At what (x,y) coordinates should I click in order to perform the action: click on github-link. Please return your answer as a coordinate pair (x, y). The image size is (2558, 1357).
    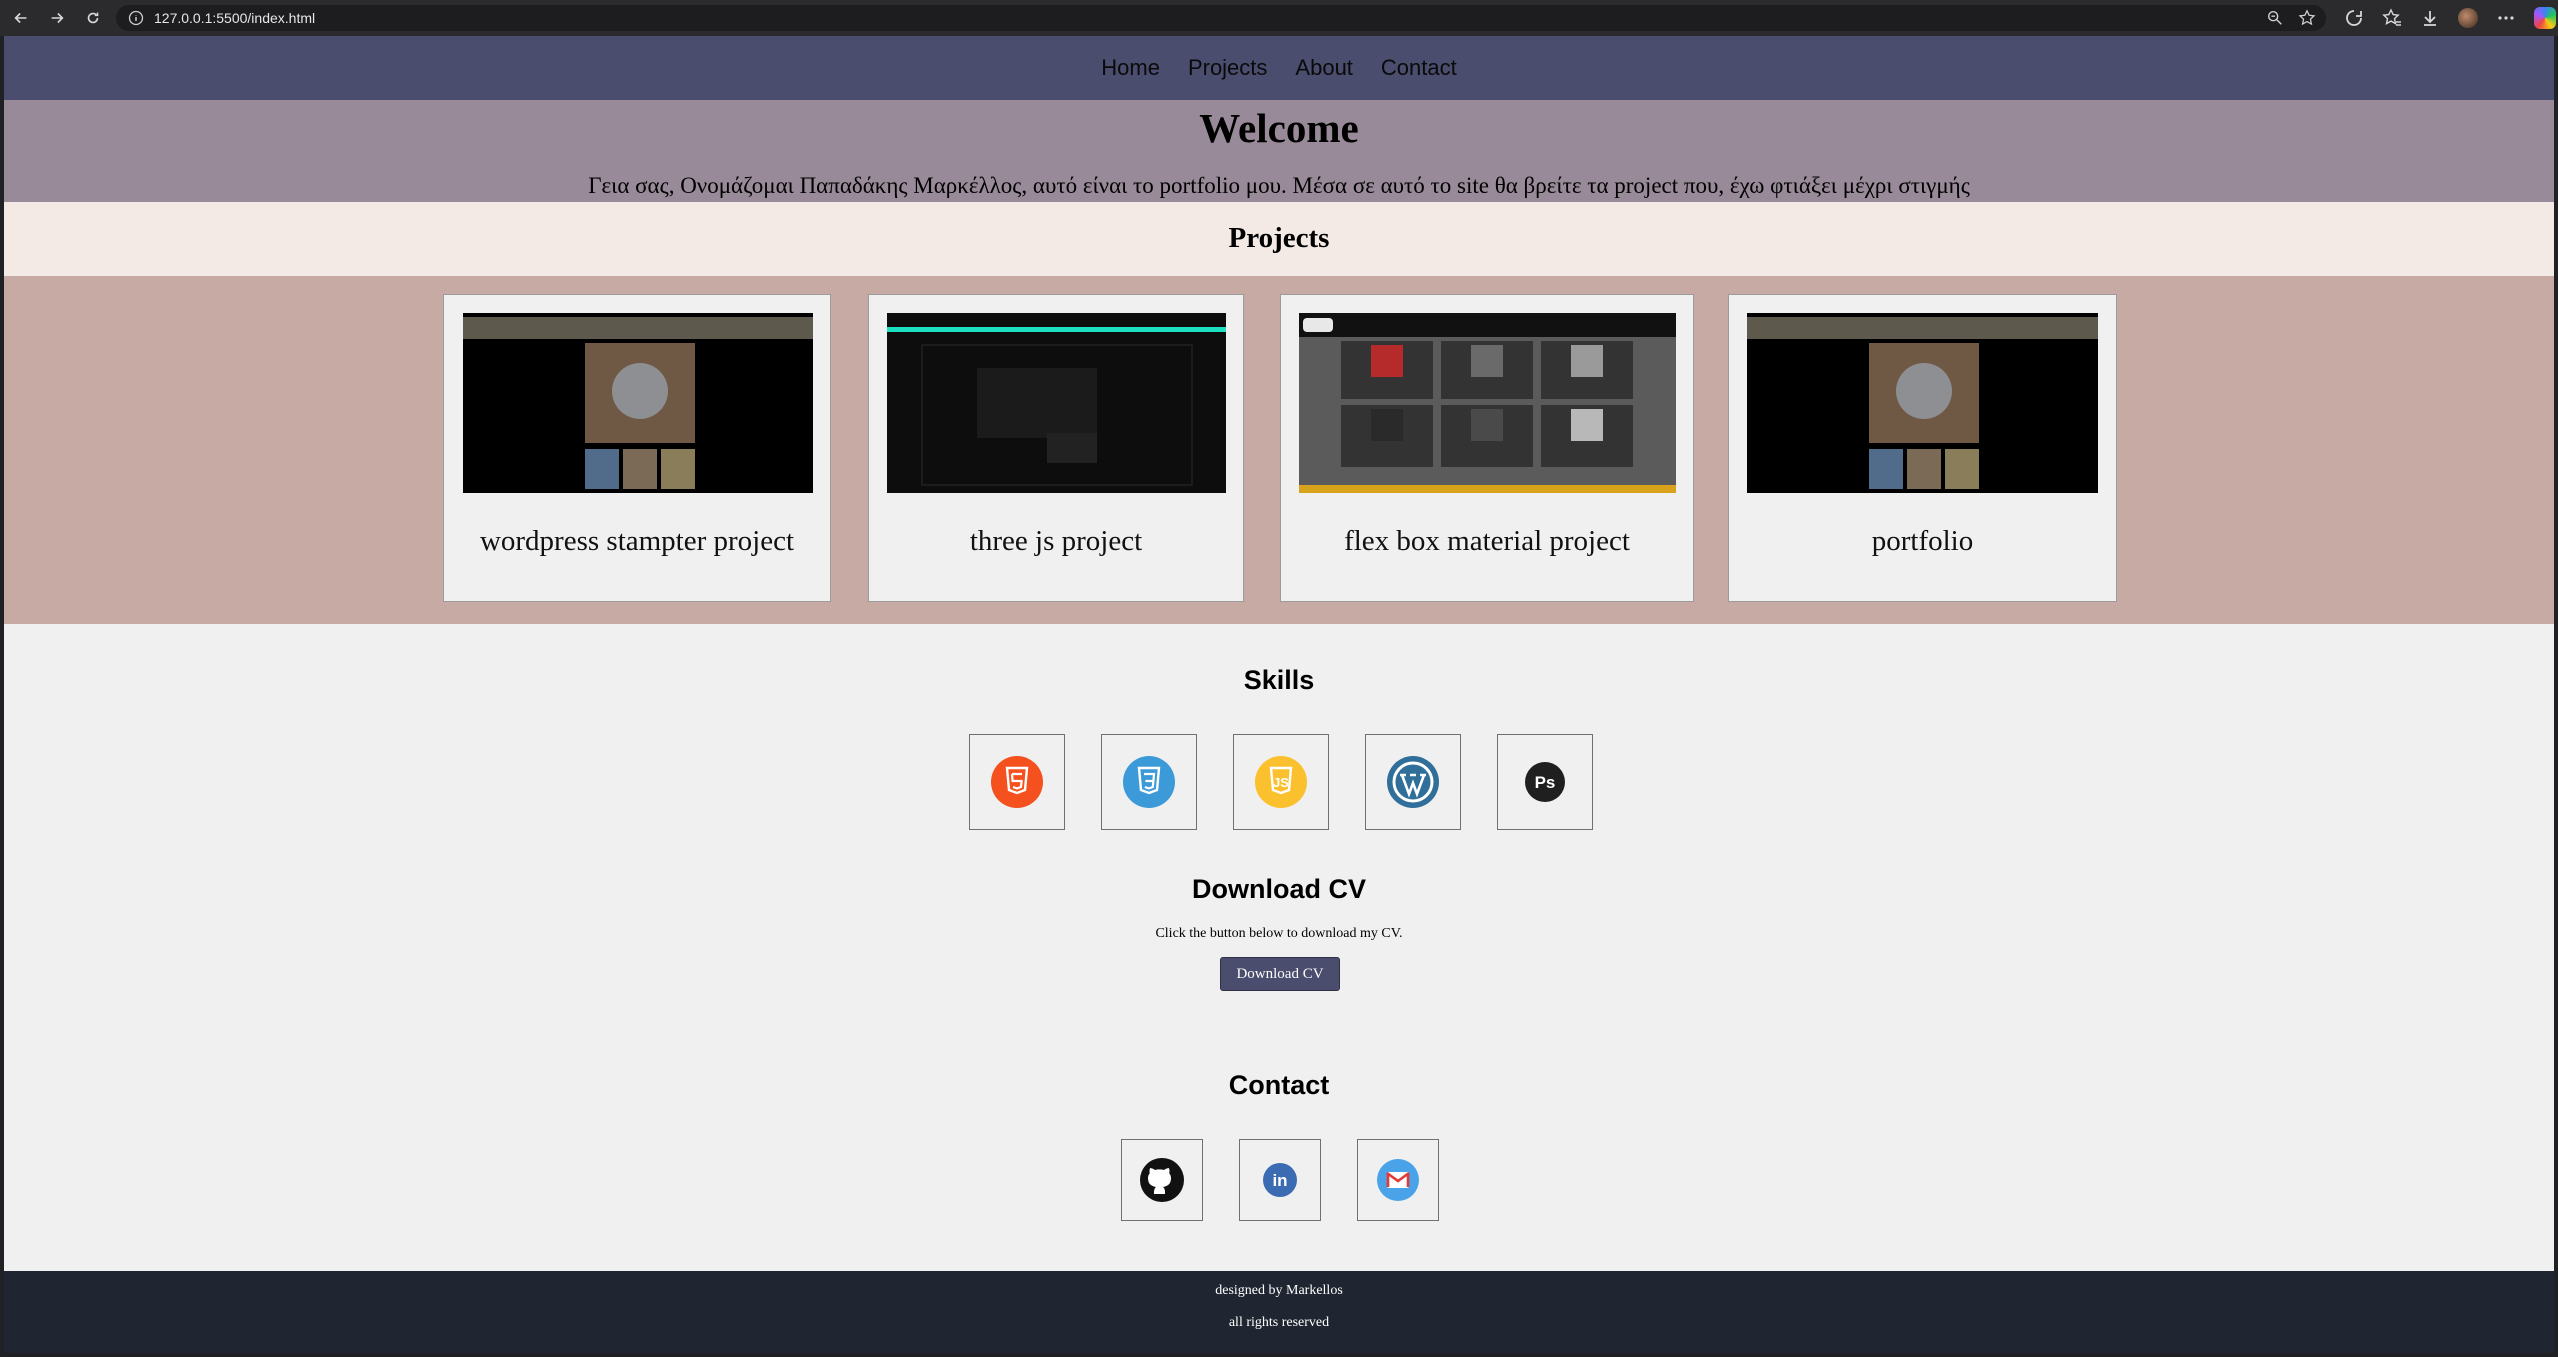
    Looking at the image, I should click on (1162, 1180).